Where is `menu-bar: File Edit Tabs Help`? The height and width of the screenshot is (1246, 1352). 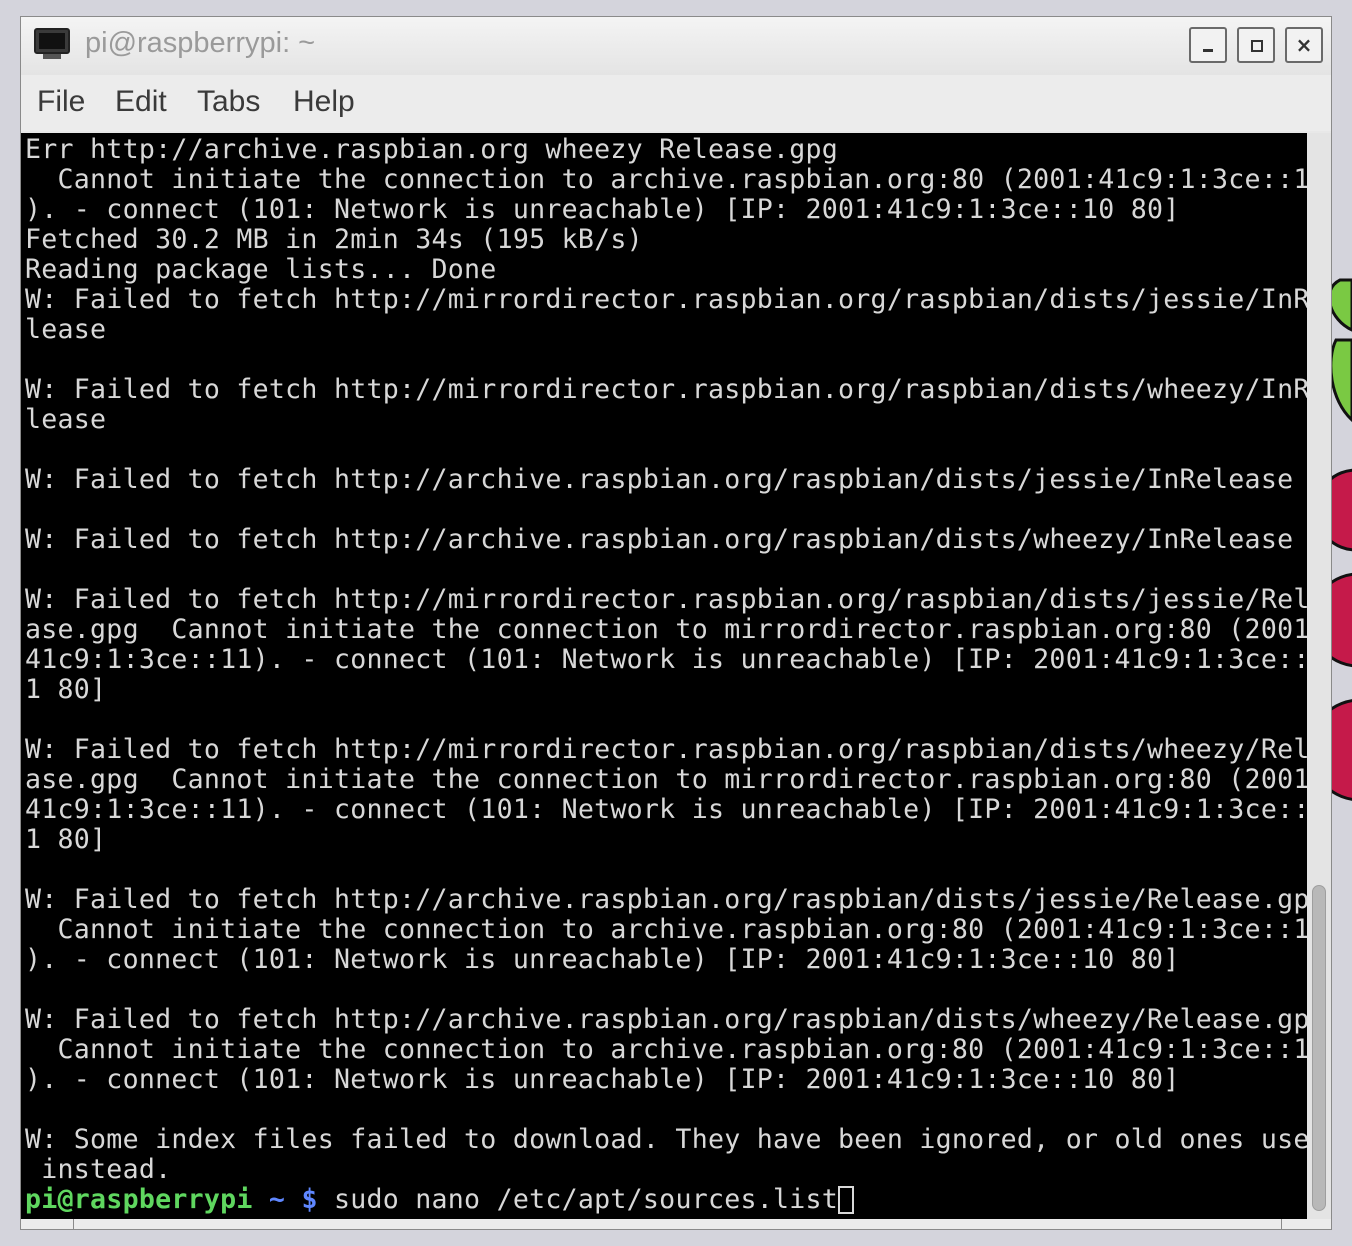 menu-bar: File Edit Tabs Help is located at coordinates (676, 103).